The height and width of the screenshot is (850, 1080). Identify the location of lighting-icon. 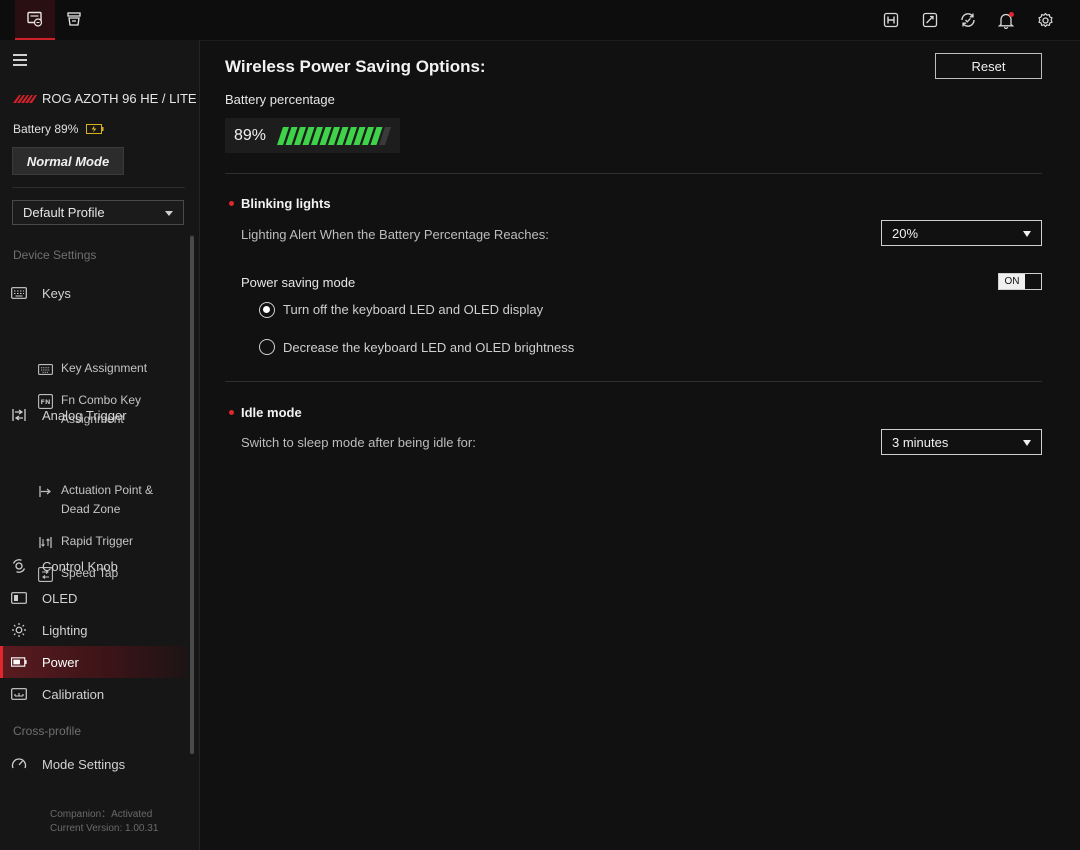
(19, 630).